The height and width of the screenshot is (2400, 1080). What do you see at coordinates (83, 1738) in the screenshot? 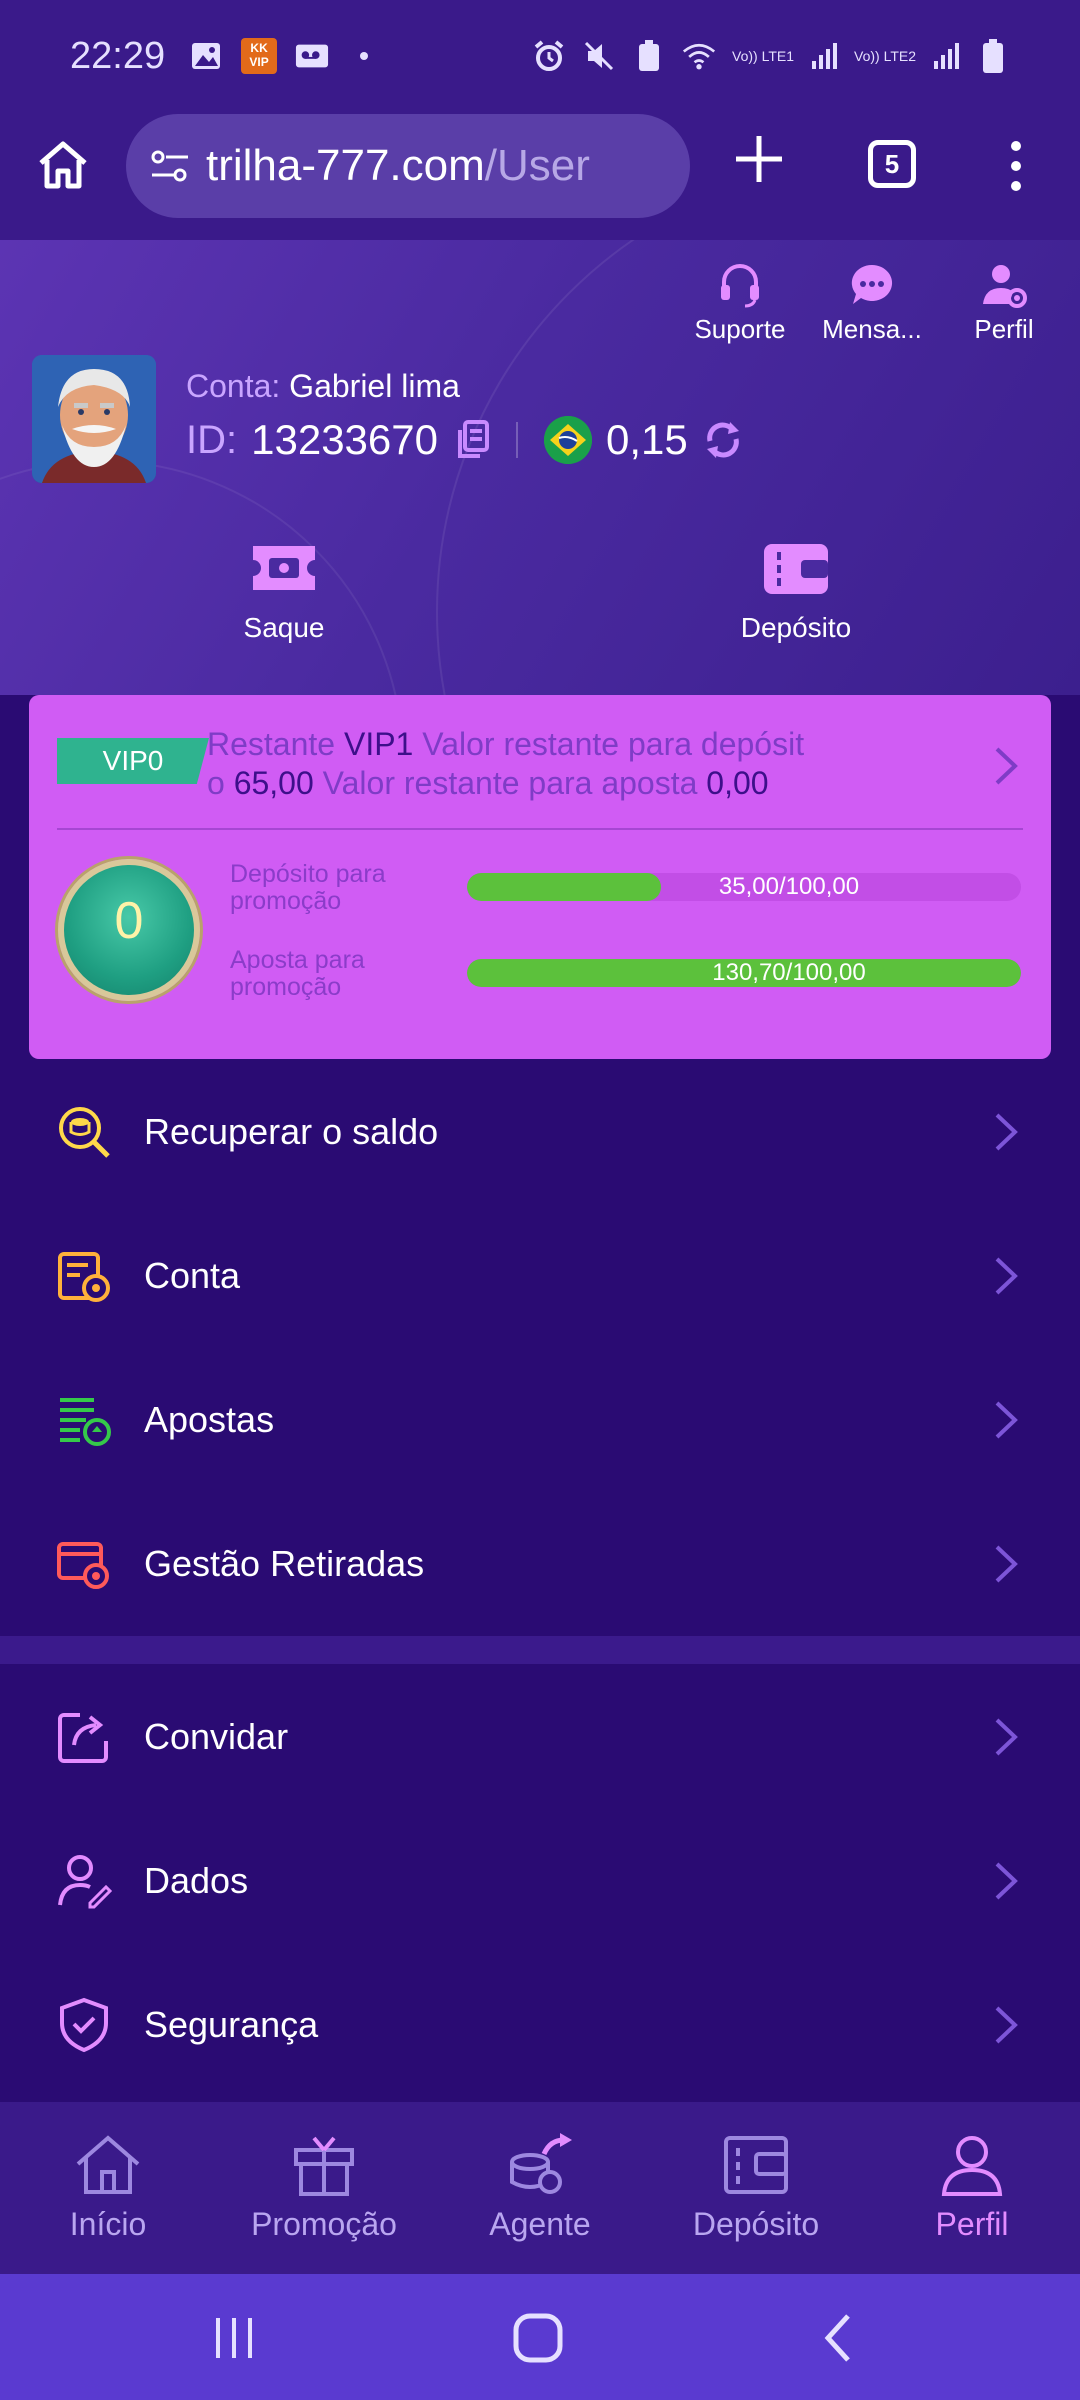
I see `share-icon` at bounding box center [83, 1738].